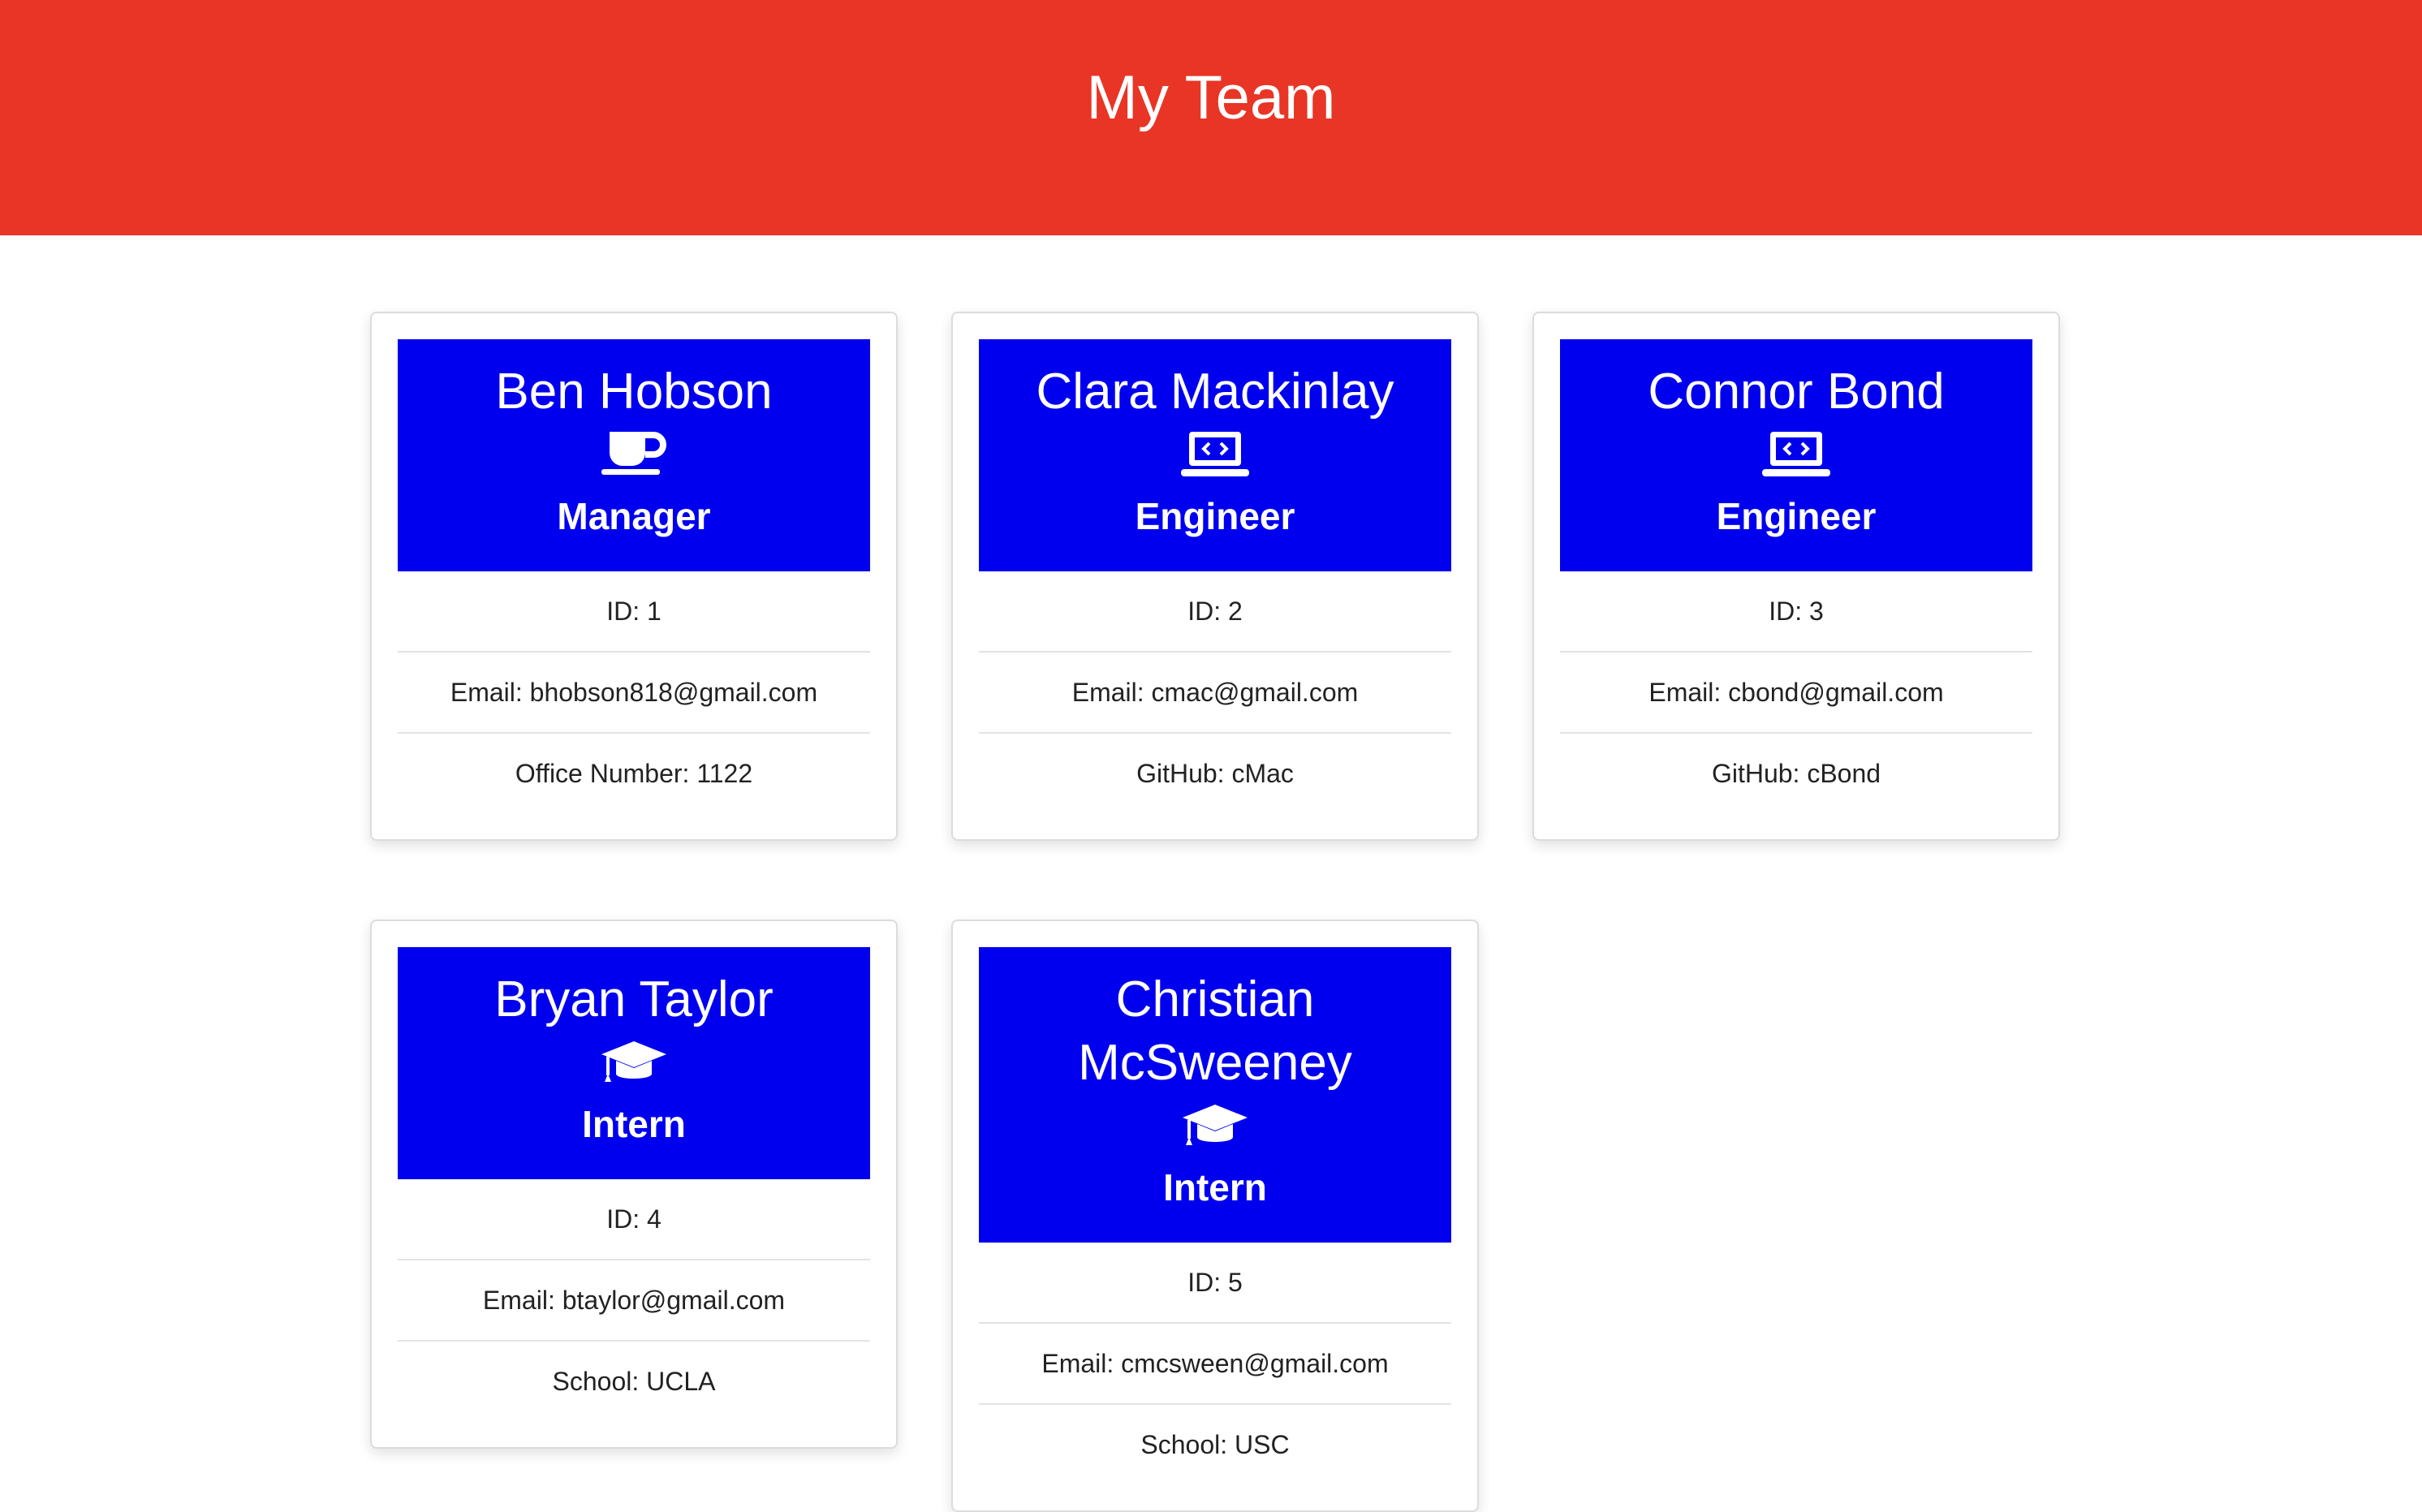  What do you see at coordinates (634, 1382) in the screenshot?
I see `employee-school: School: UCLA` at bounding box center [634, 1382].